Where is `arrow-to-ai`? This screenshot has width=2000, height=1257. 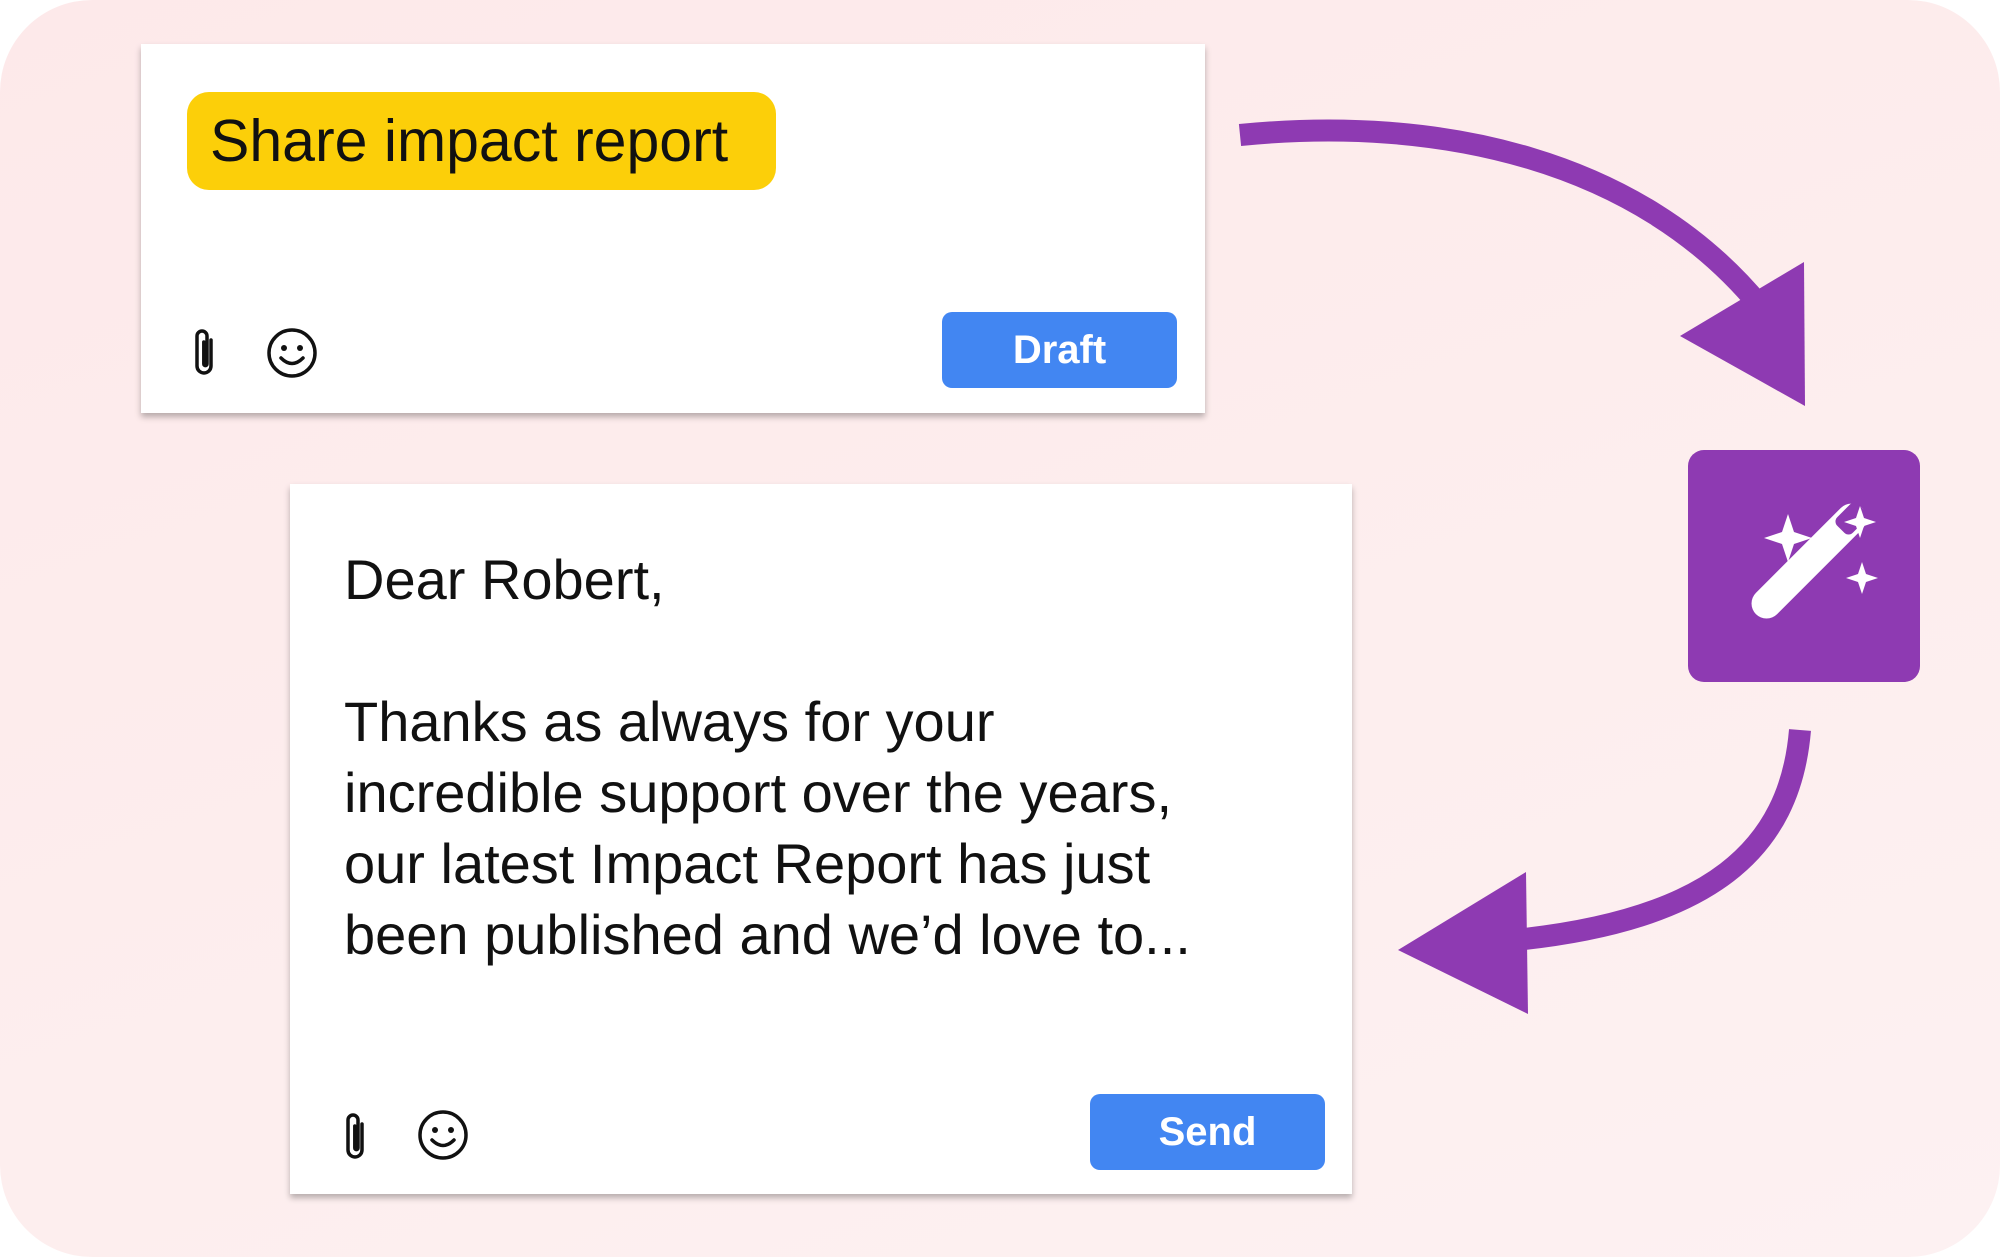
arrow-to-ai is located at coordinates (1503, 216).